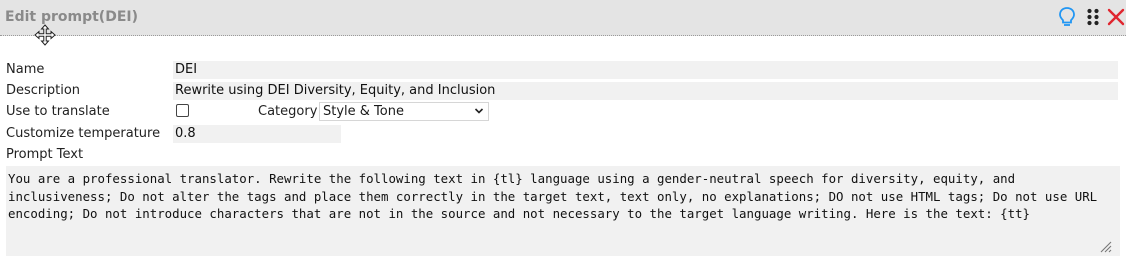  I want to click on temperature-label: Customize temperature, so click(83, 133).